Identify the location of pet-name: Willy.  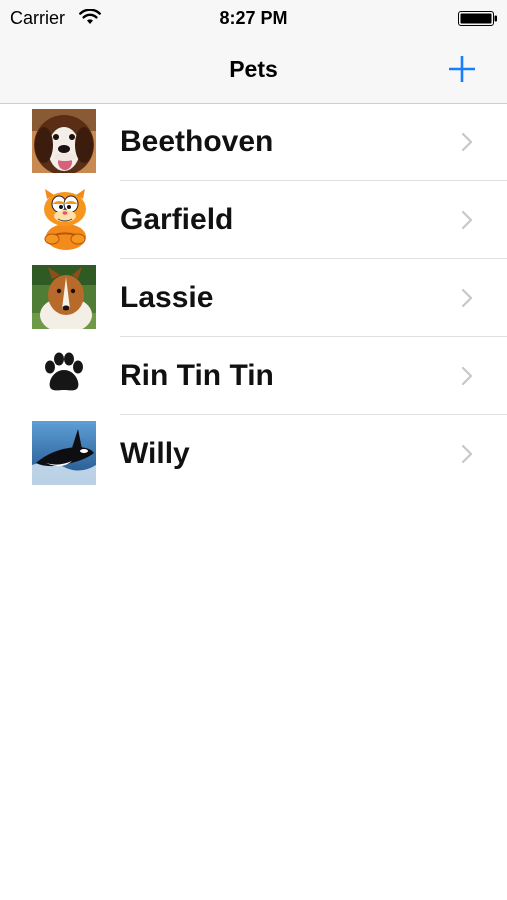
(155, 453).